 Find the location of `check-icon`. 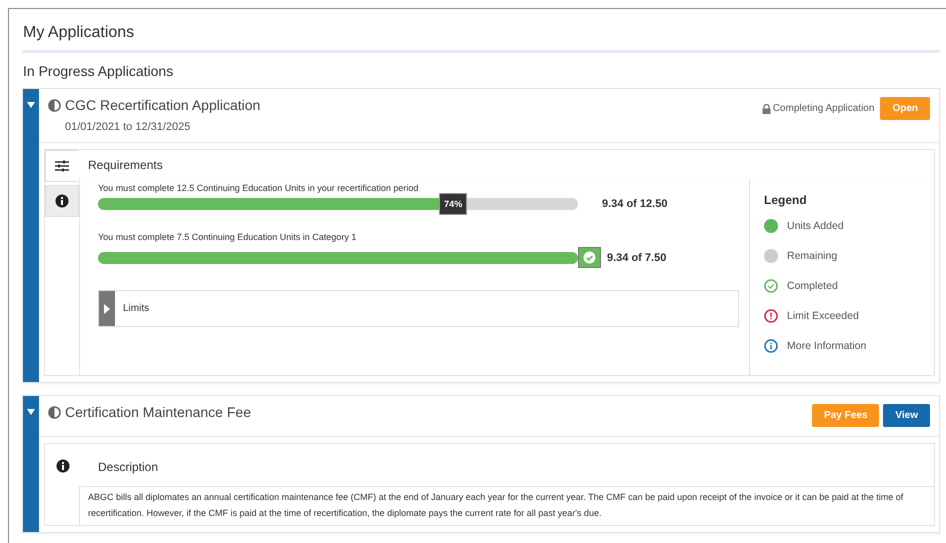

check-icon is located at coordinates (589, 257).